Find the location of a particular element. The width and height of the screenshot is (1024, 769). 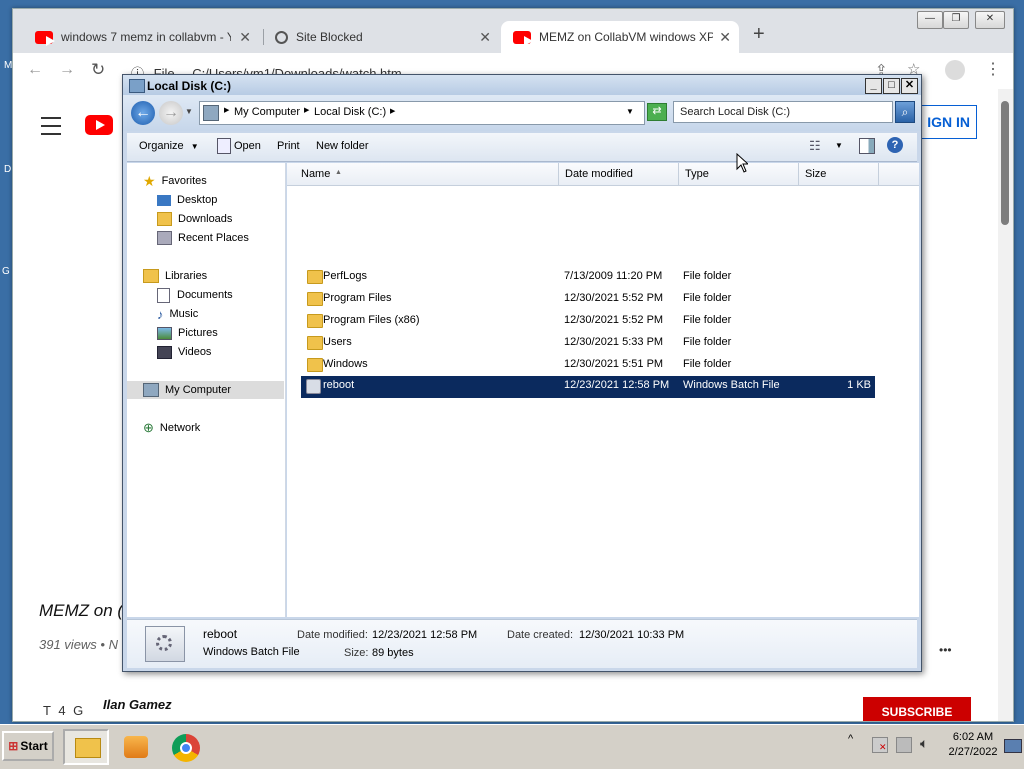

nav-desktop: Desktop is located at coordinates (187, 200).